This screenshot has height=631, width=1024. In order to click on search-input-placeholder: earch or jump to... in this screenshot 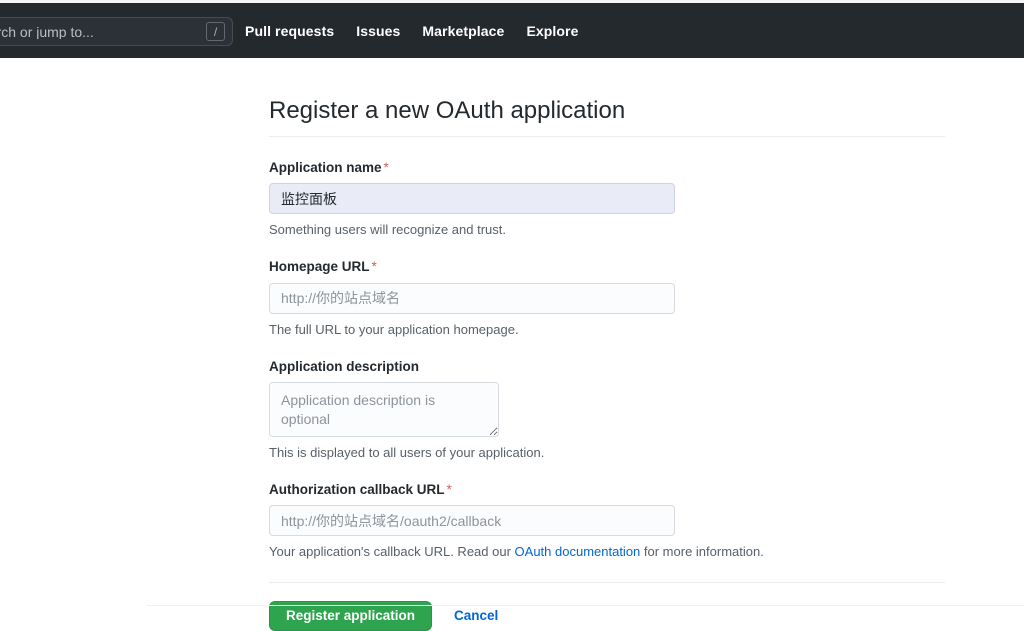, I will do `click(103, 32)`.